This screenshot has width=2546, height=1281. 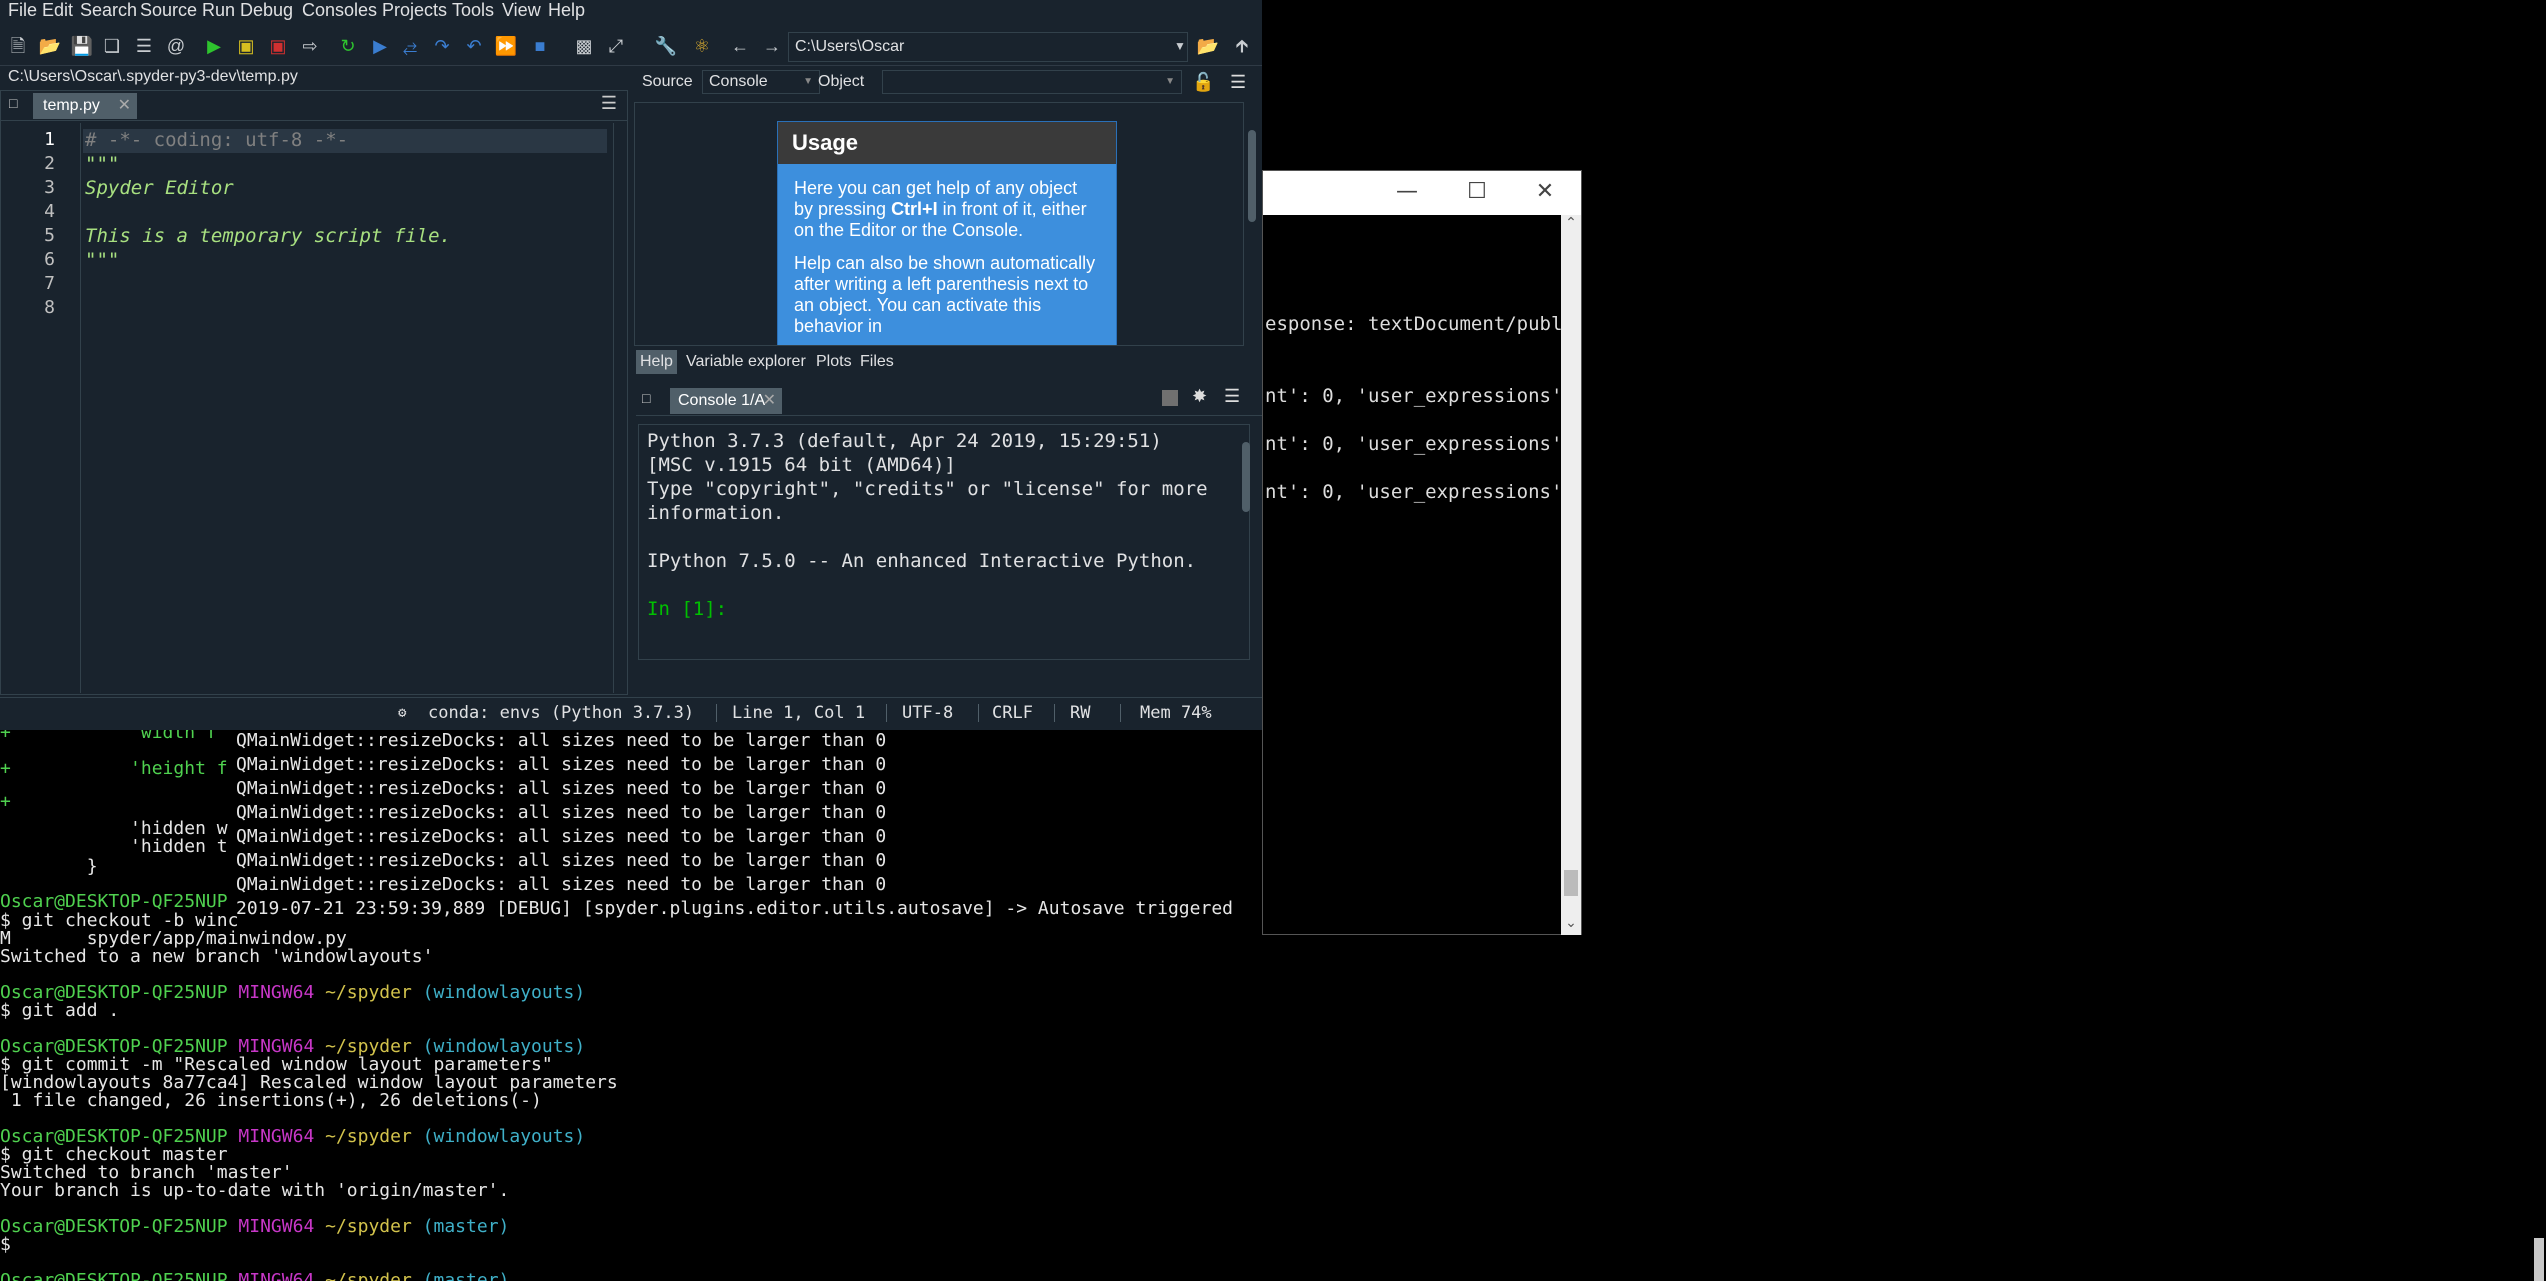 I want to click on status-encoding: UTF-8, so click(x=928, y=713).